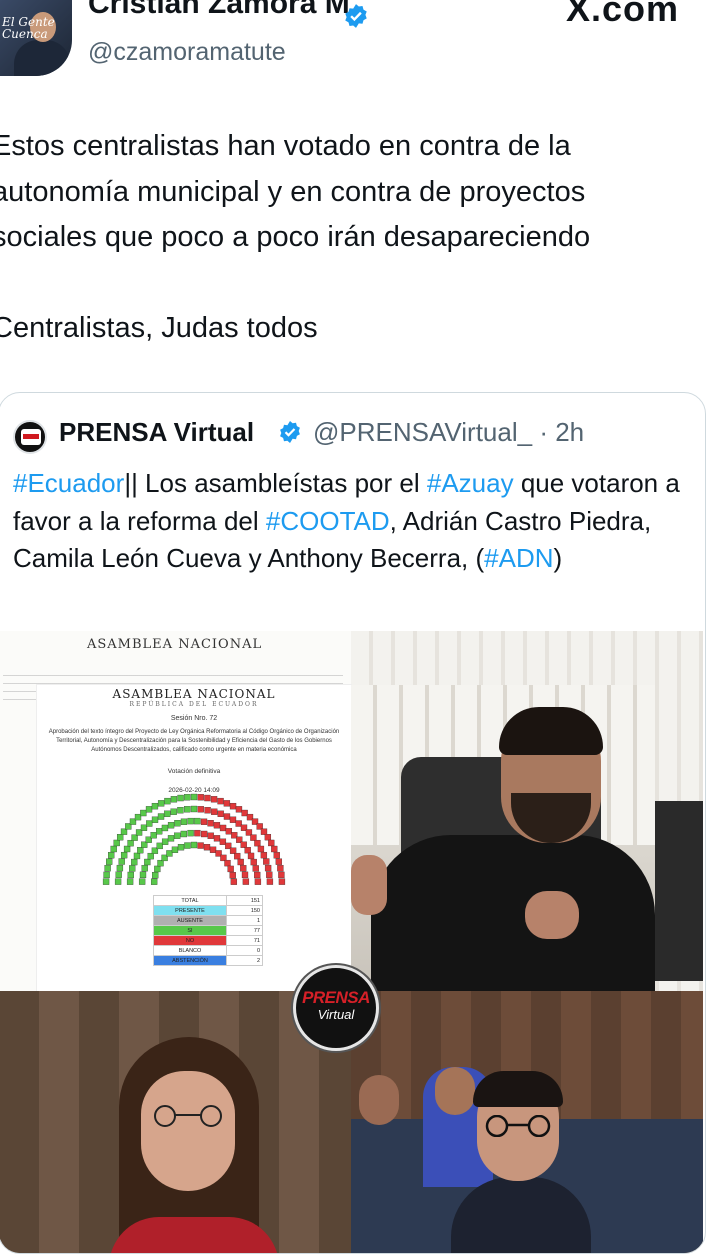 This screenshot has width=721, height=1254. What do you see at coordinates (208, 960) in the screenshot?
I see `vote-result-row: ABSTENCIÓN 2` at bounding box center [208, 960].